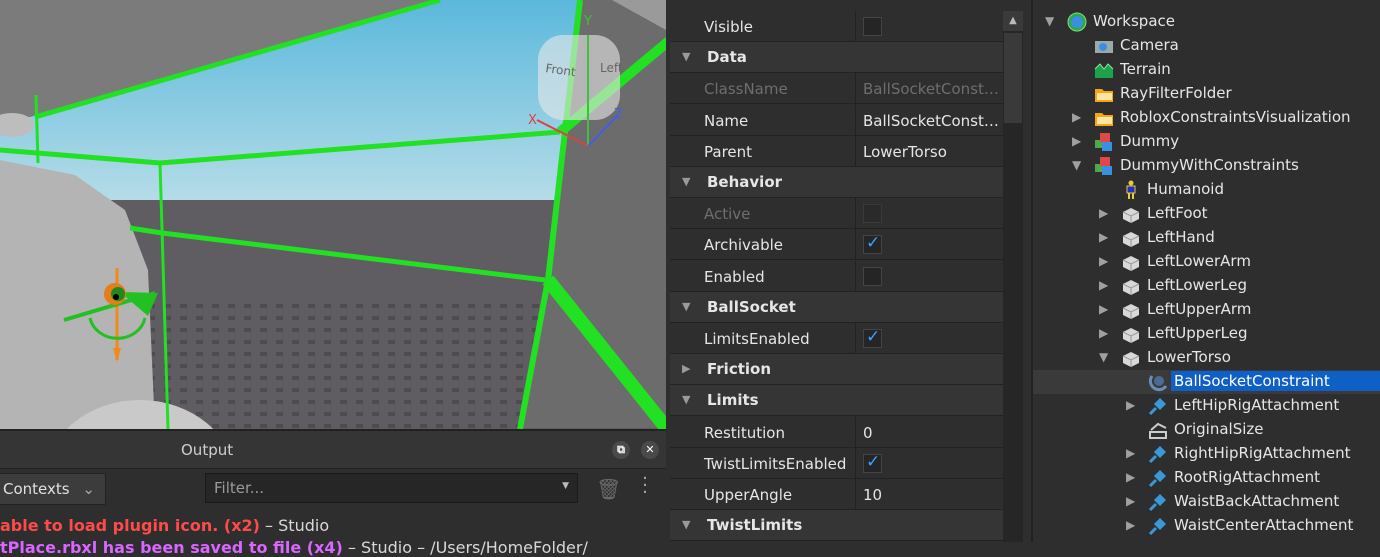 The height and width of the screenshot is (557, 1380). I want to click on chevron-right-icon: ▶, so click(686, 368).